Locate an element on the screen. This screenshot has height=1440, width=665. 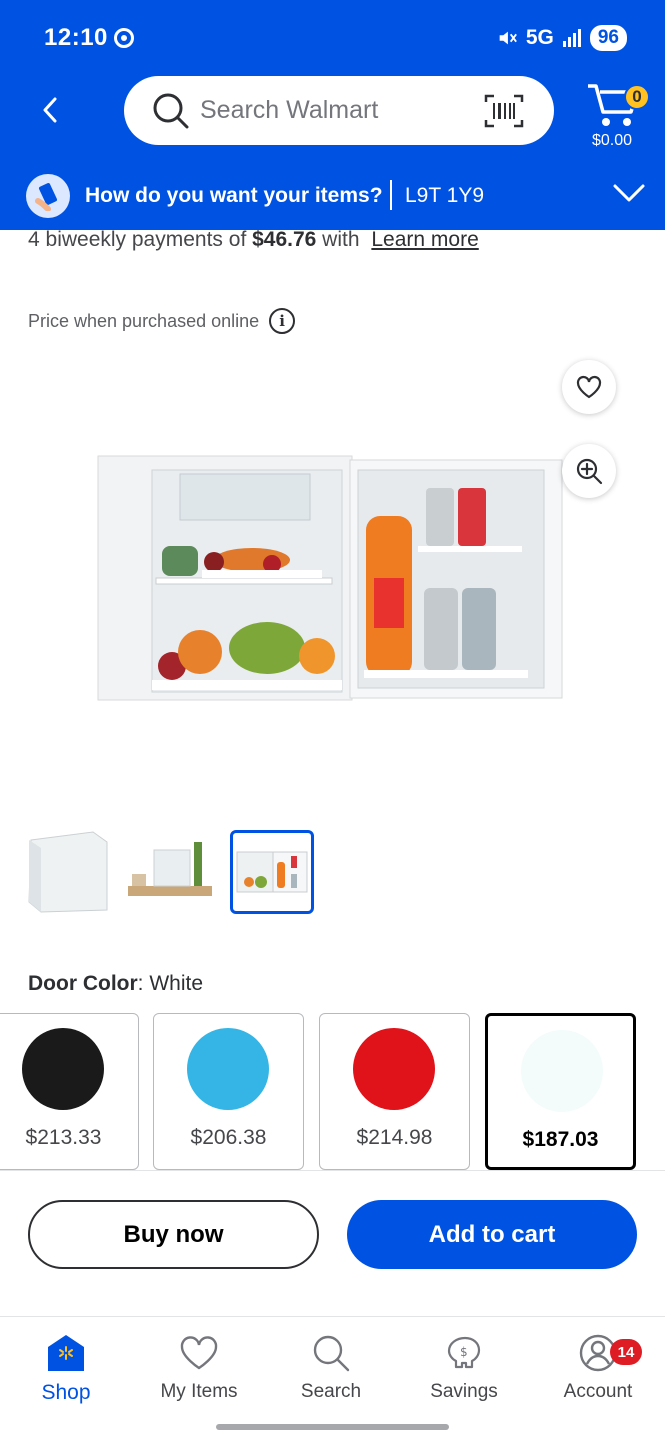
payments-prefix: 4 biweekly payments of is located at coordinates (140, 239).